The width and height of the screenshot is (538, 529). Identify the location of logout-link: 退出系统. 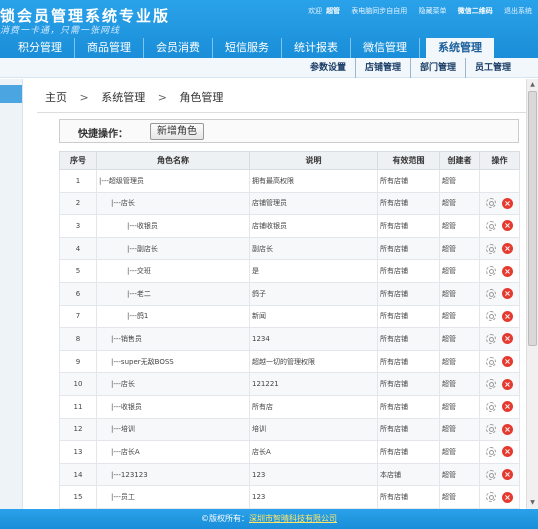
(518, 11).